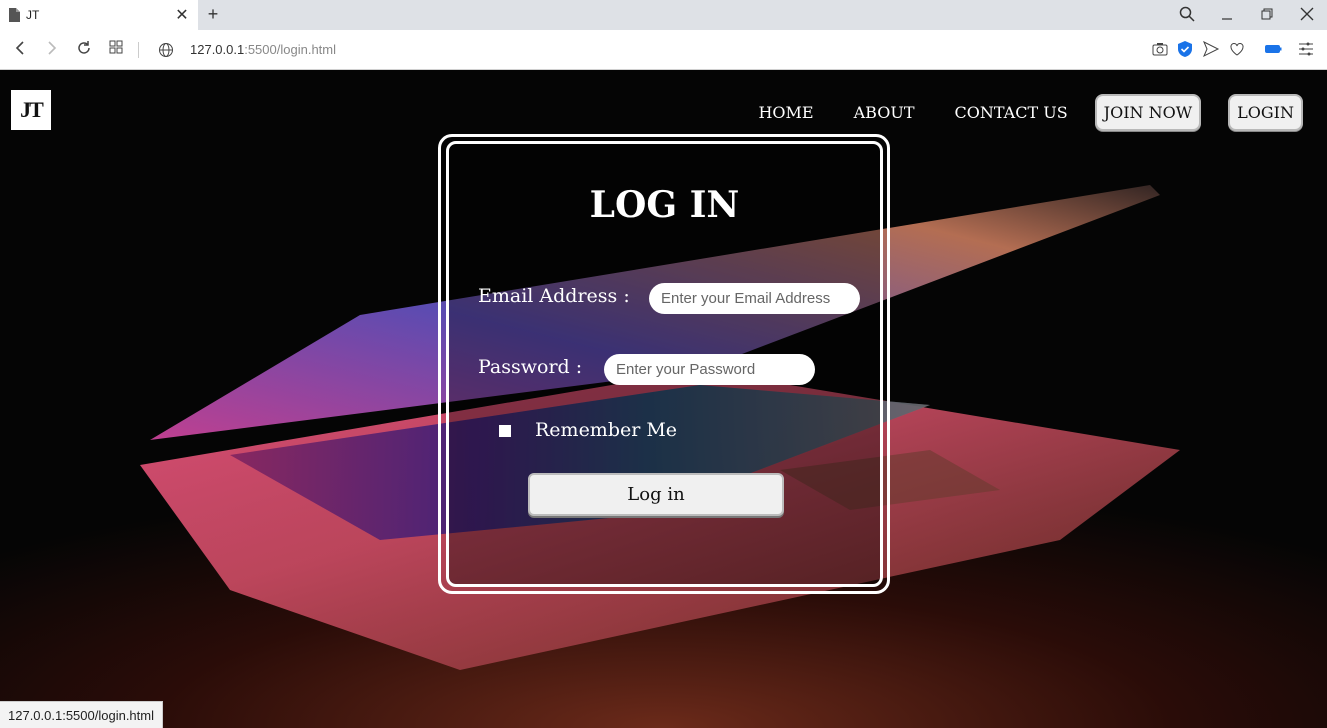 This screenshot has width=1327, height=728. What do you see at coordinates (1211, 49) in the screenshot?
I see `send-icon` at bounding box center [1211, 49].